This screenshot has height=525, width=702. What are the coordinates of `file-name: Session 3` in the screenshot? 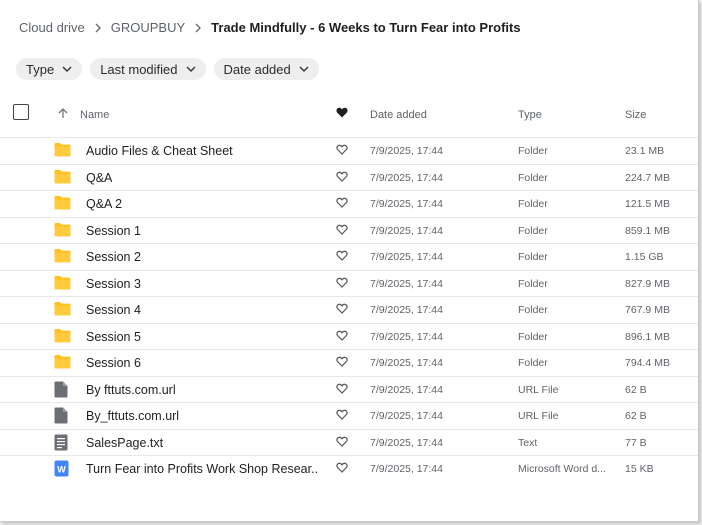 It's located at (113, 284).